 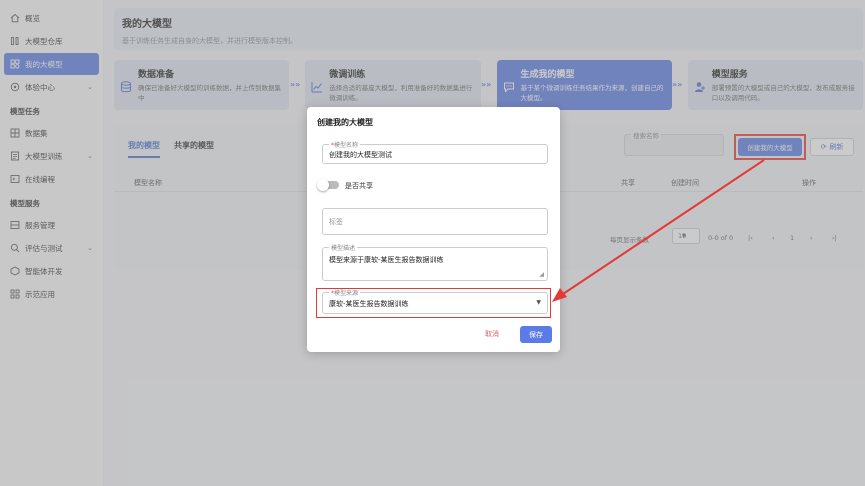 I want to click on description-label: 模型描述, so click(x=343, y=247).